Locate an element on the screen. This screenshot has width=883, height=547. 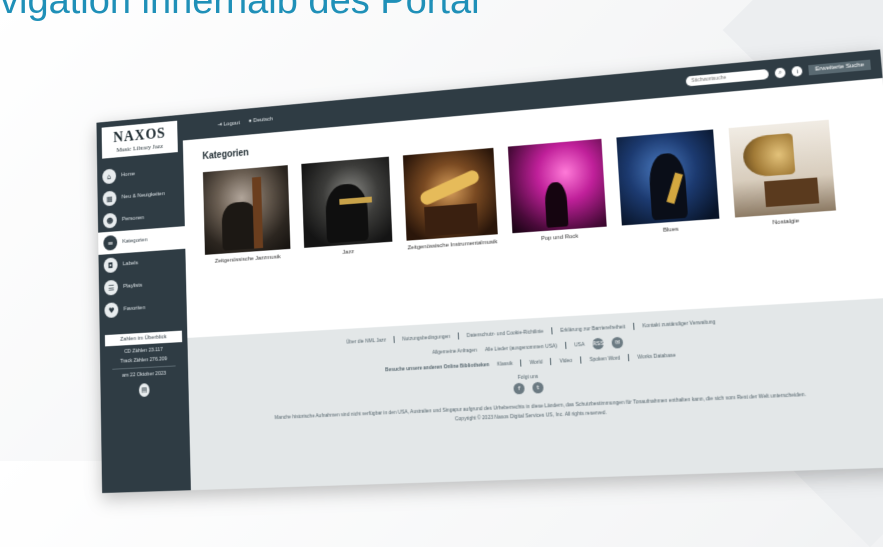
chat-icon: ✉ is located at coordinates (617, 342).